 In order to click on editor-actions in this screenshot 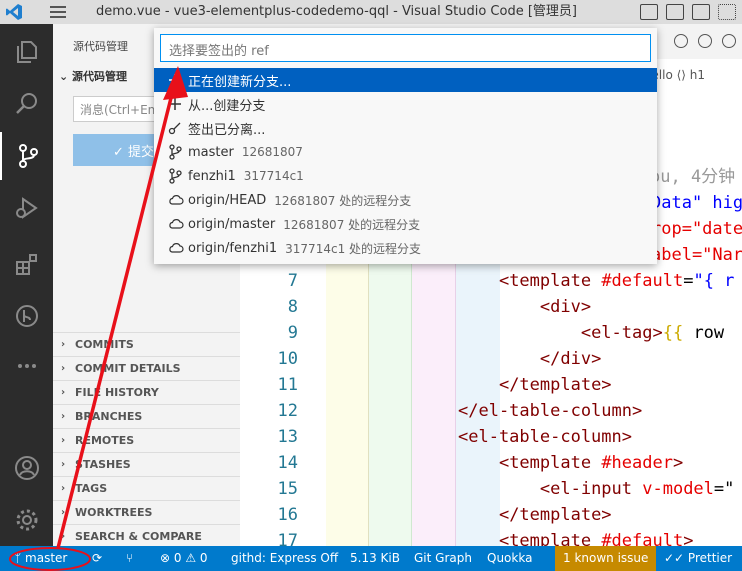, I will do `click(708, 41)`.